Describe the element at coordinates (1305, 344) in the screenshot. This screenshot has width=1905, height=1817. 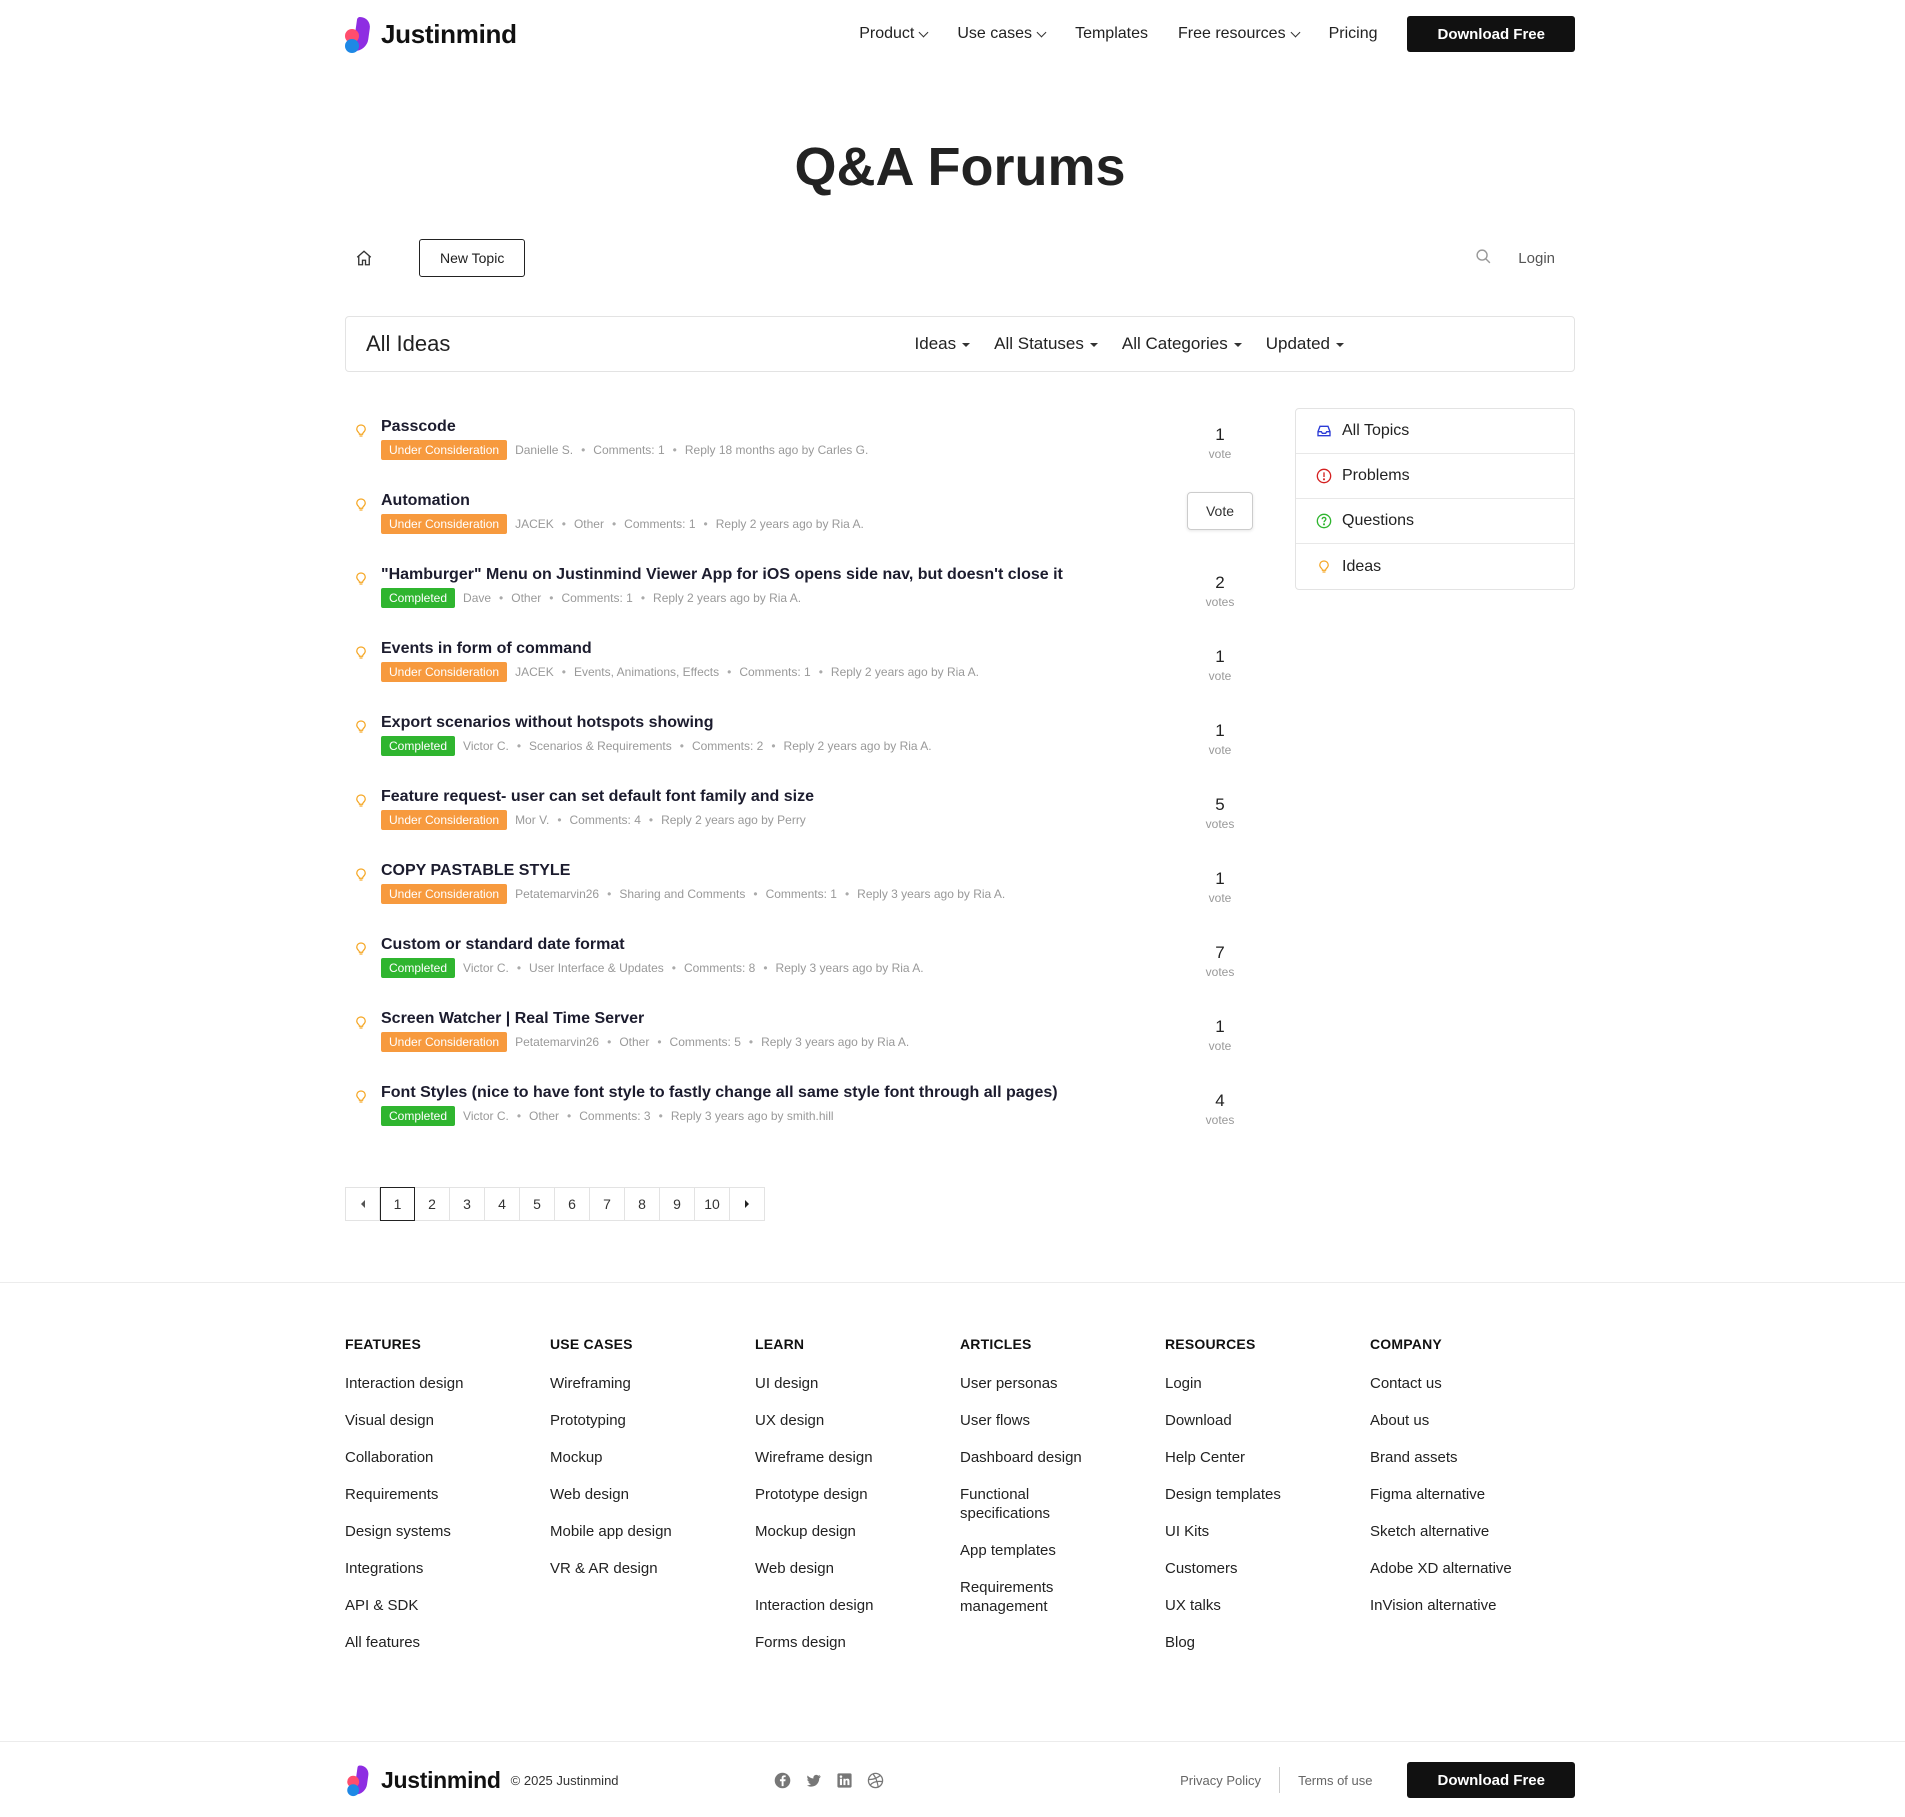
I see `filter-updated: Updated` at that location.